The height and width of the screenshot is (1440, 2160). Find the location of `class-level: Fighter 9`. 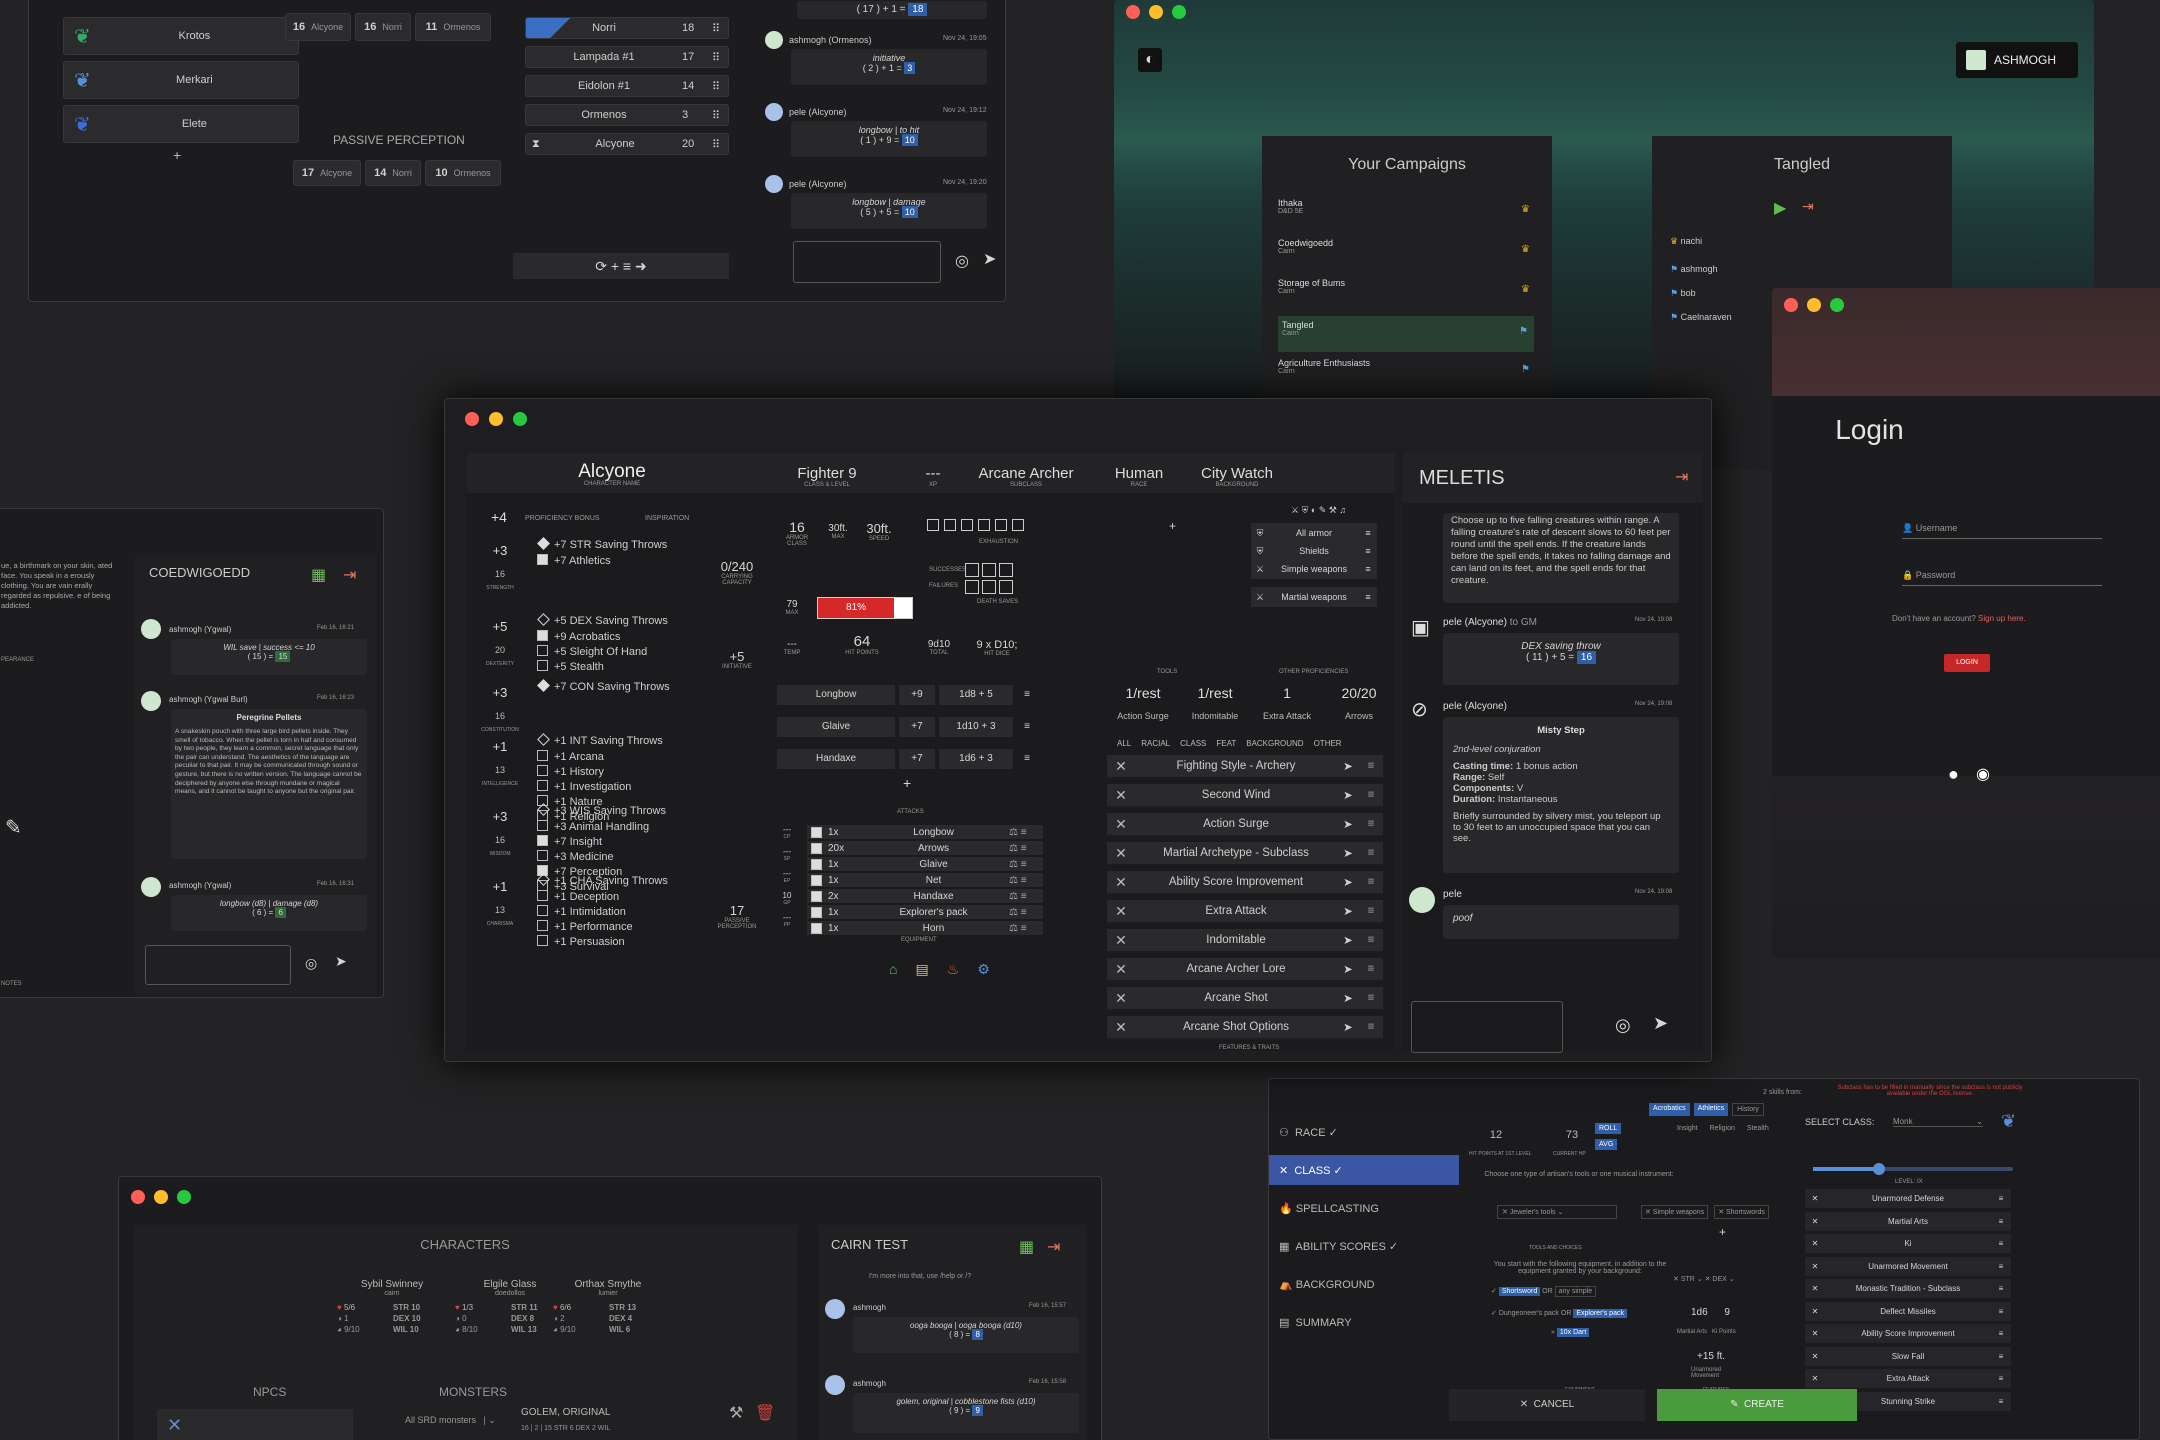

class-level: Fighter 9 is located at coordinates (827, 473).